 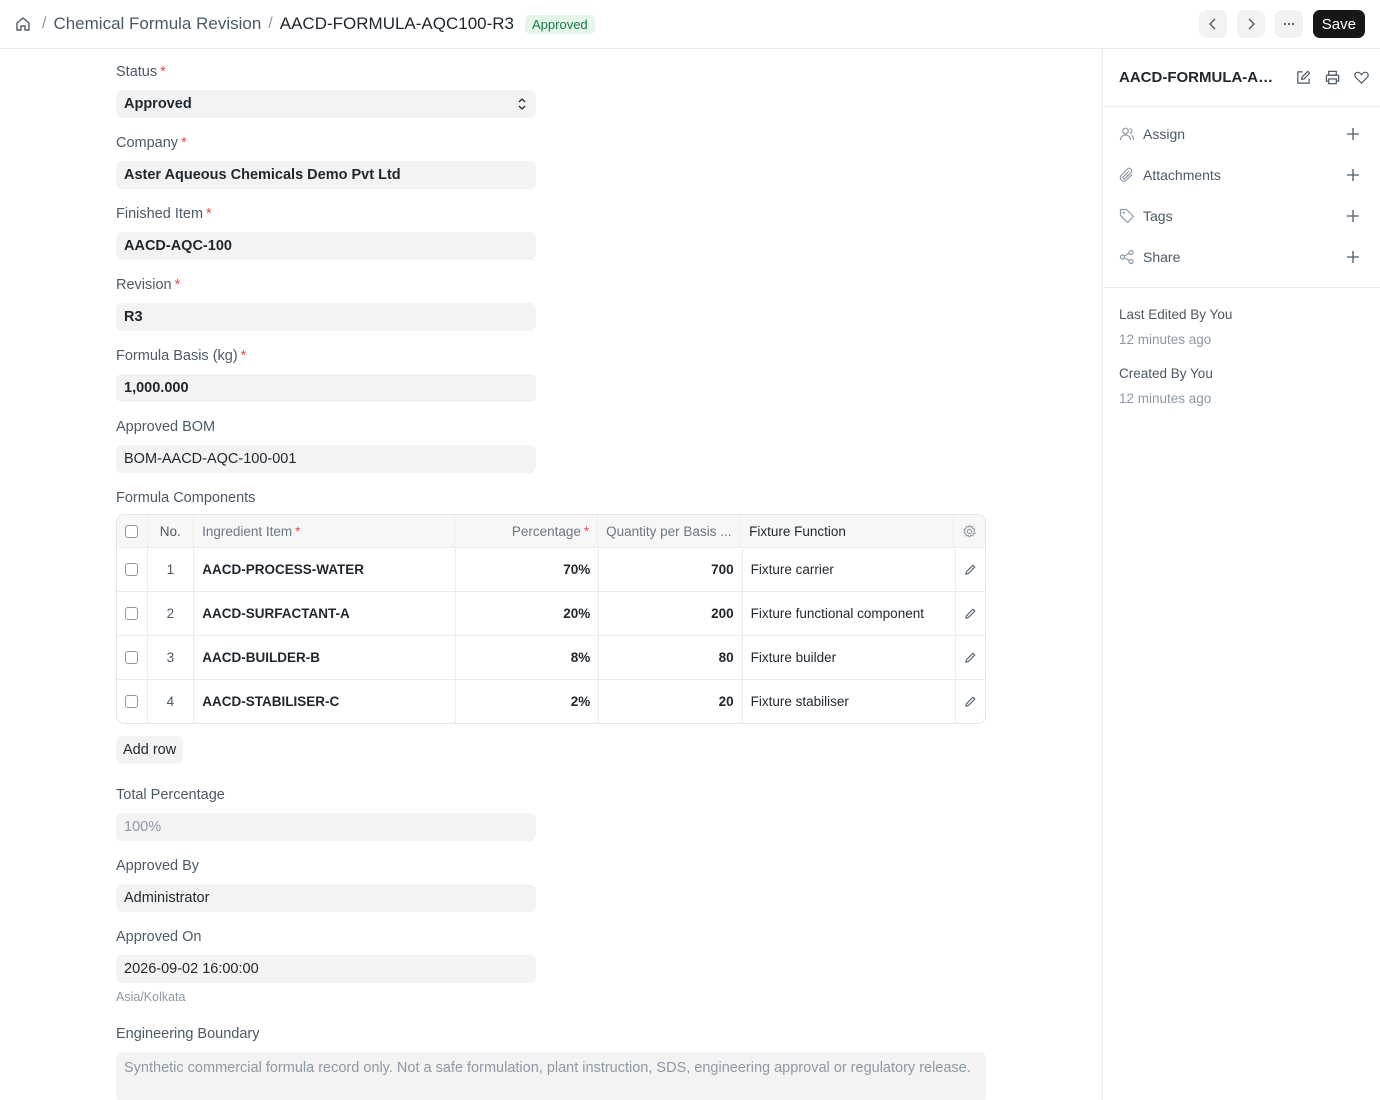 I want to click on approved-on-input: 2026-09-02 16:00:00, so click(x=326, y=969).